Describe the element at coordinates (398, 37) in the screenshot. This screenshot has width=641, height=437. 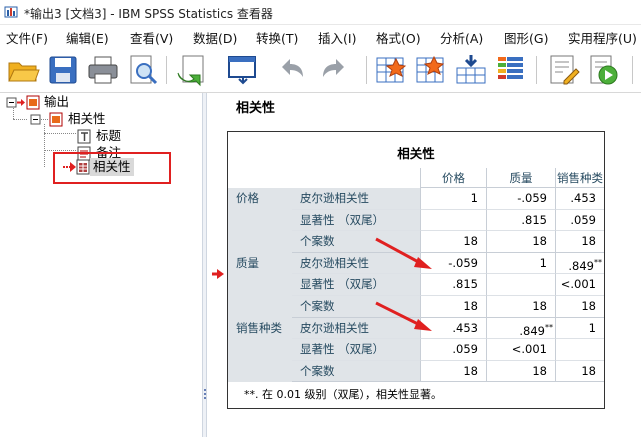
I see `menu-format: 格式(O)` at that location.